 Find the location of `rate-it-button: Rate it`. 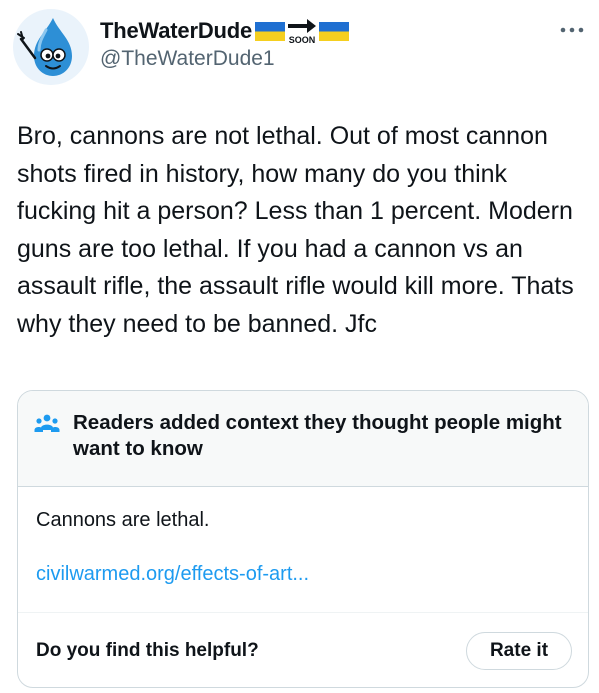

rate-it-button: Rate it is located at coordinates (519, 651).